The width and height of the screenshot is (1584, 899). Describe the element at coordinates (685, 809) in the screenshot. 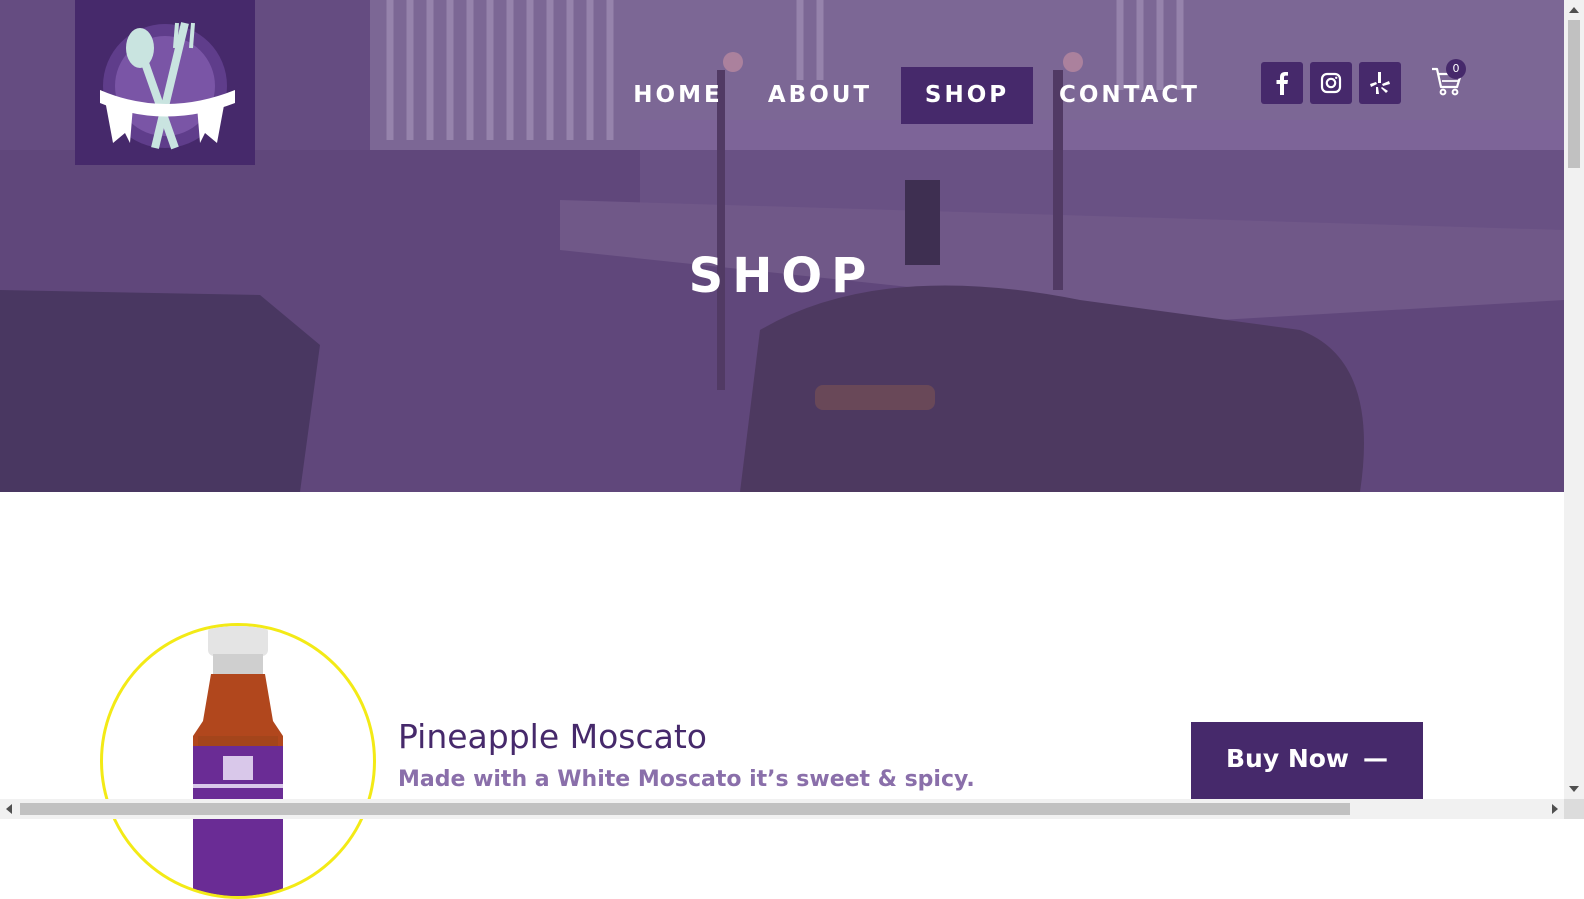

I see `horizontal-scroll-thumb` at that location.